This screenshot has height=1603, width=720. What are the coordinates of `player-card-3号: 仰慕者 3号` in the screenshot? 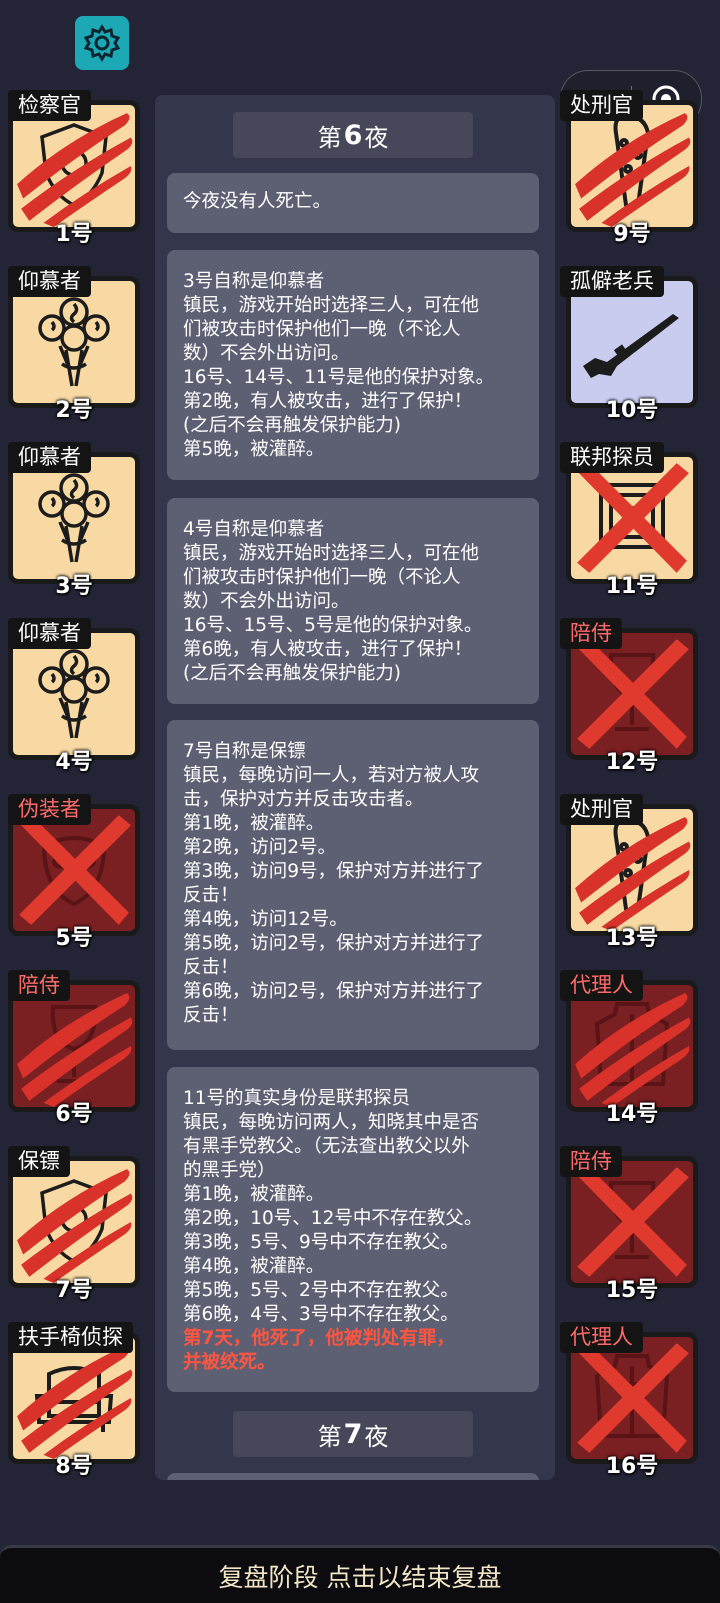 It's located at (77, 520).